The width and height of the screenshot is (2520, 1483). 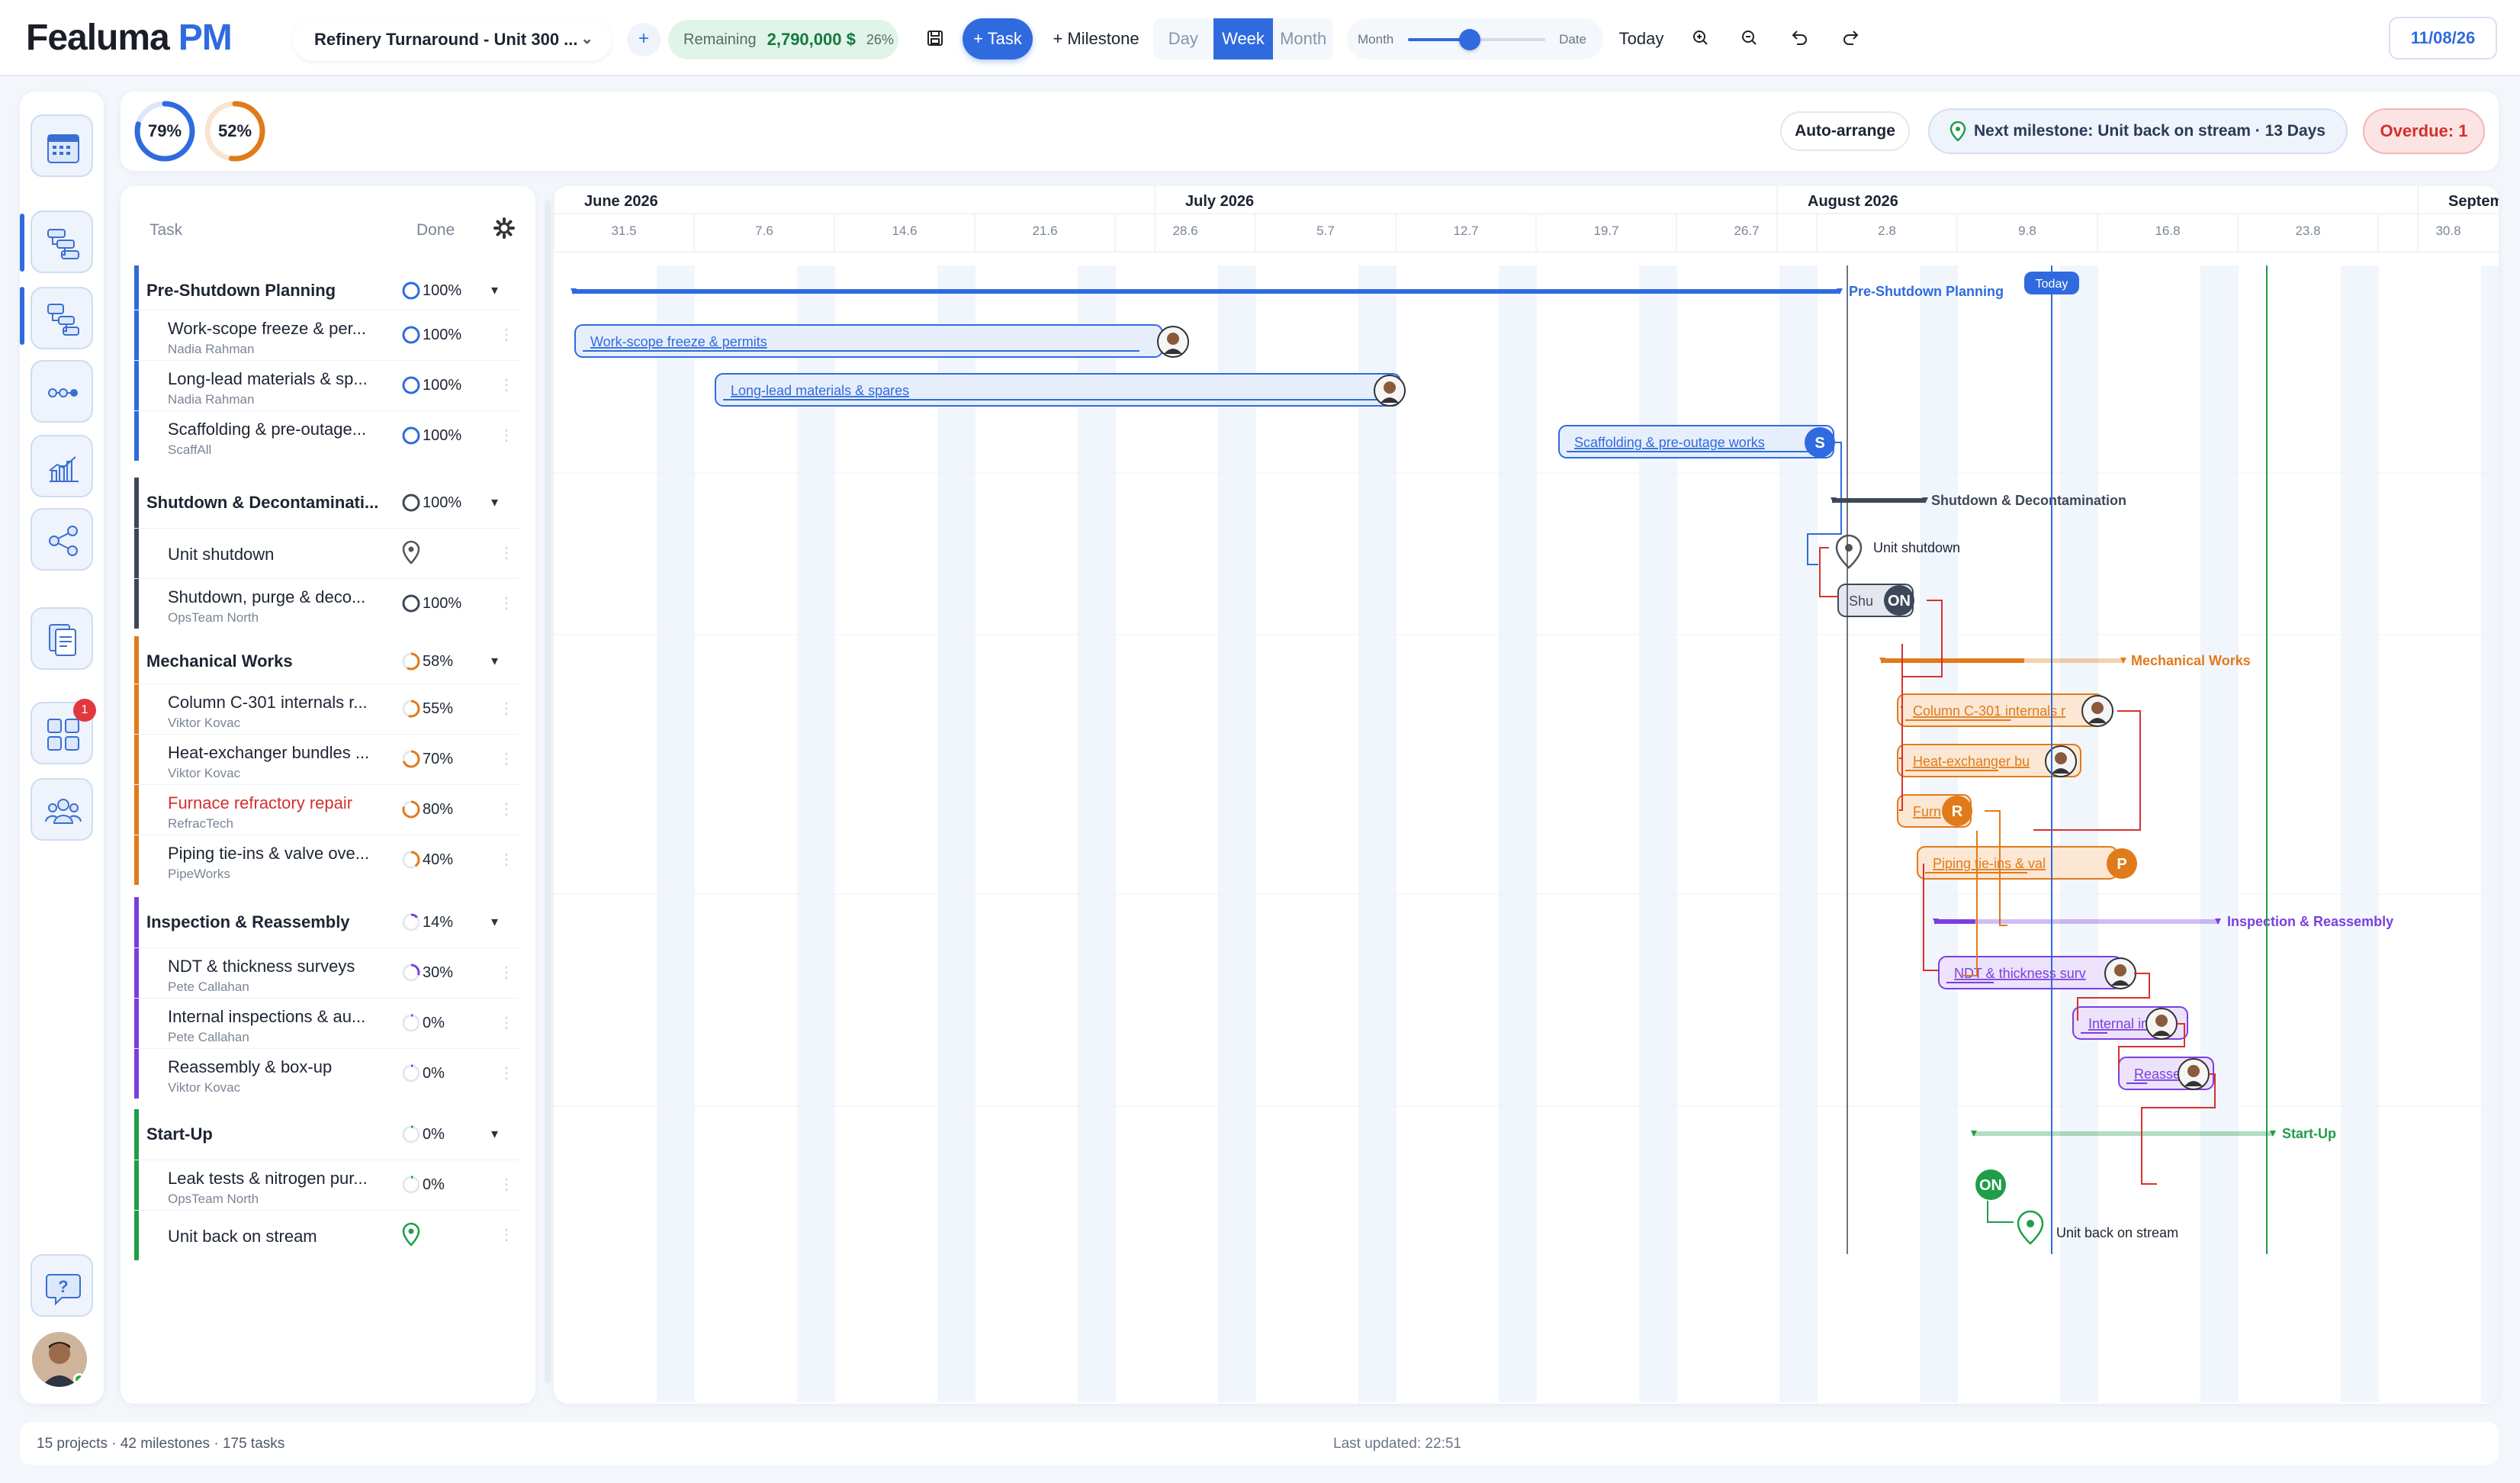 I want to click on save-icon, so click(x=935, y=38).